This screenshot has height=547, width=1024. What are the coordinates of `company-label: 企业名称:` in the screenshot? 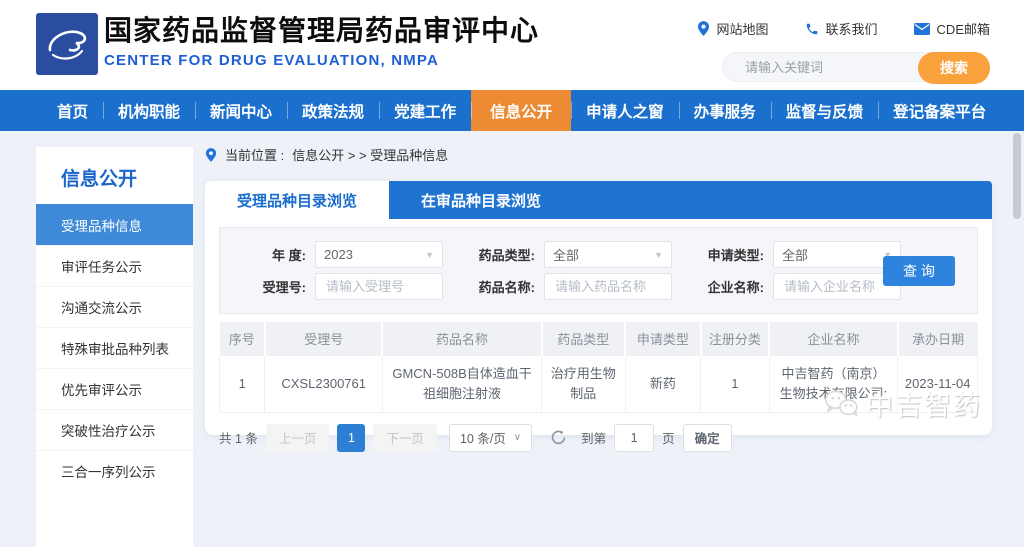 It's located at (735, 287).